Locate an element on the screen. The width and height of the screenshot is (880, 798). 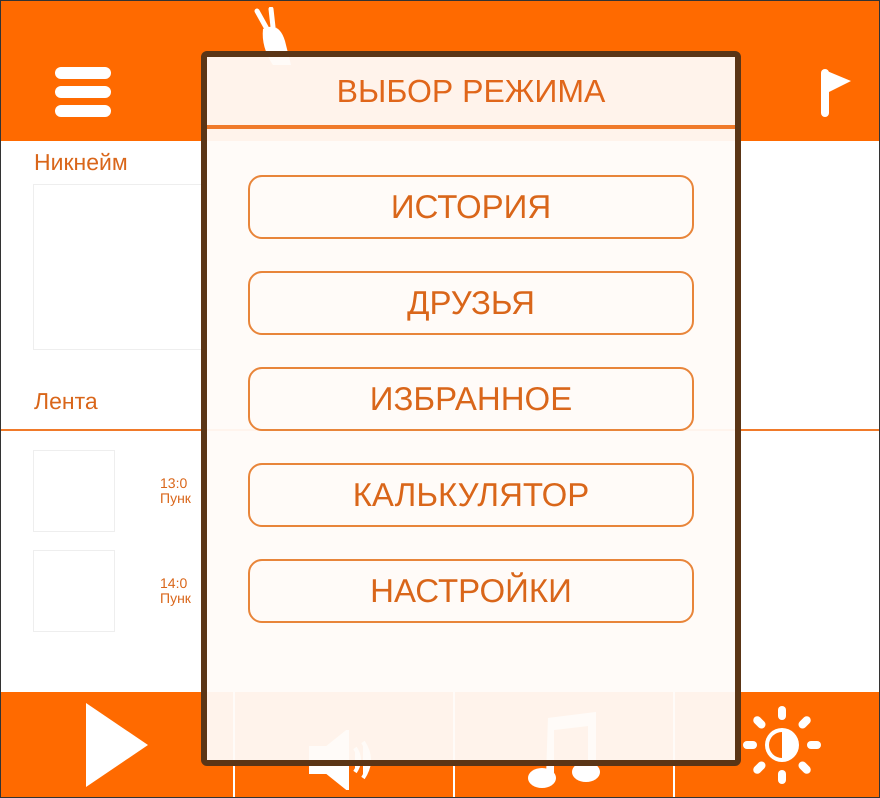
feed-time: 13:0 is located at coordinates (174, 483).